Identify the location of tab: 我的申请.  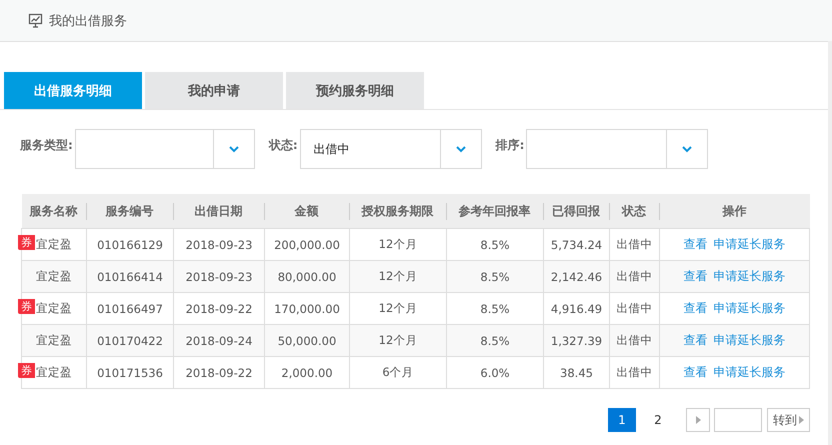
(214, 90).